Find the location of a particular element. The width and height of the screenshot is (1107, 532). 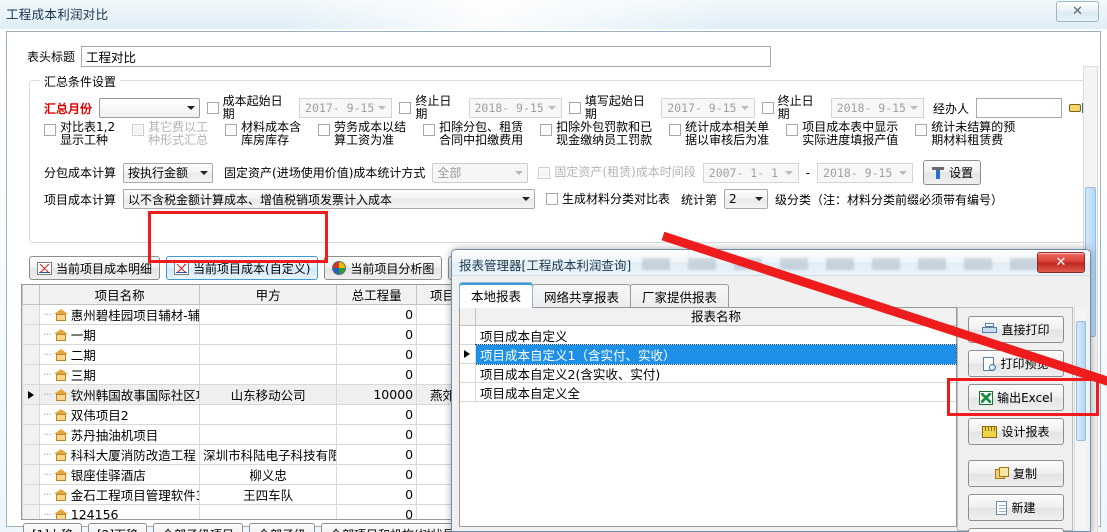

fill-start-date: 2017- 9-15 is located at coordinates (708, 108).